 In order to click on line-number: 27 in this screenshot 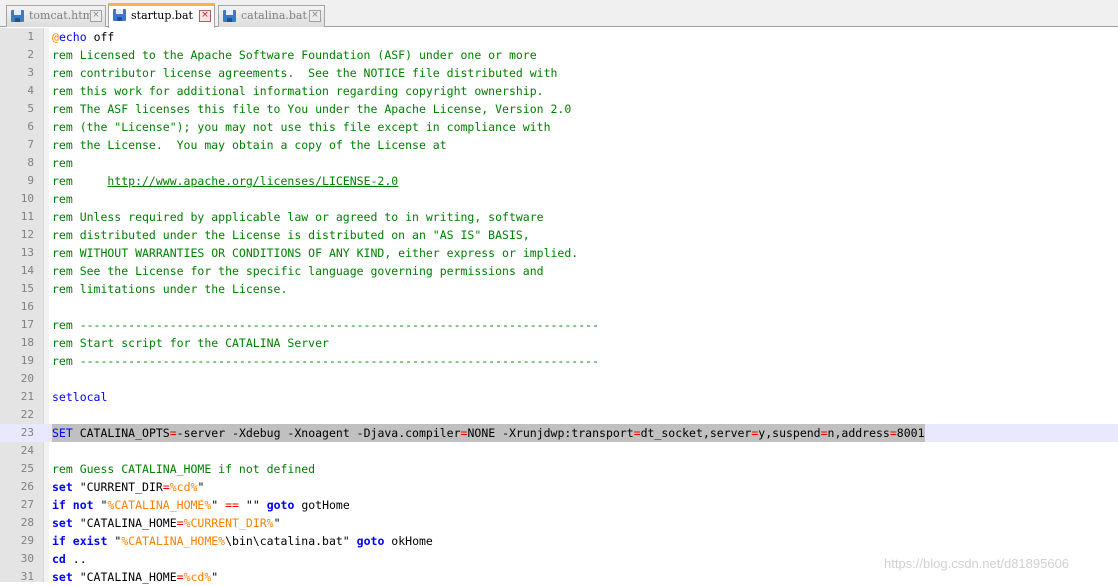, I will do `click(27, 504)`.